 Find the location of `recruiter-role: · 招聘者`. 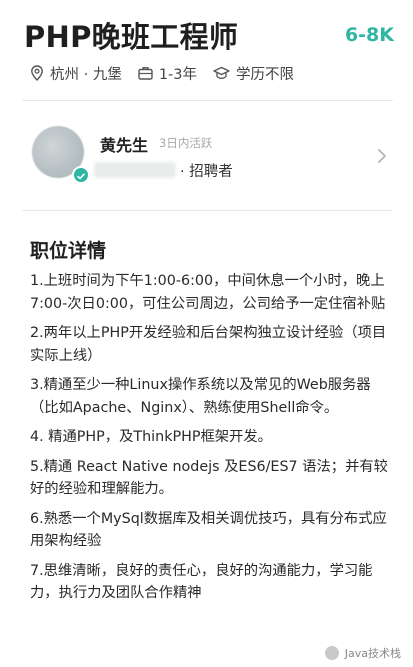

recruiter-role: · 招聘者 is located at coordinates (206, 172).